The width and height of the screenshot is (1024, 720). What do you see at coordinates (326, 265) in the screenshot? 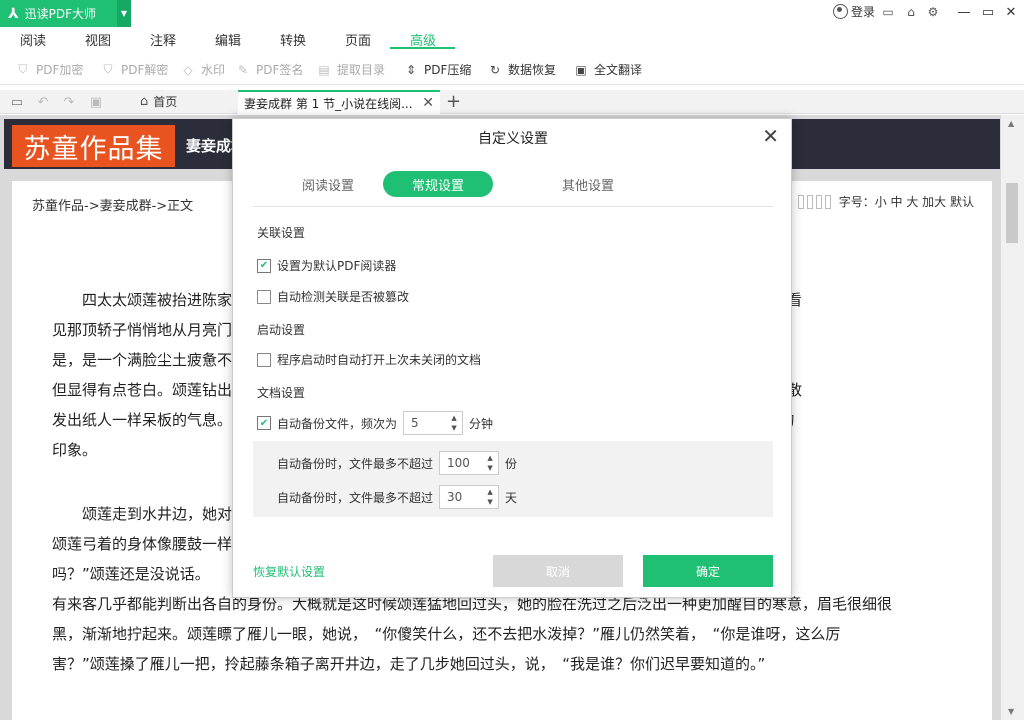
I see `option-default-reader: ✔ 设置为默认PDF阅读器` at bounding box center [326, 265].